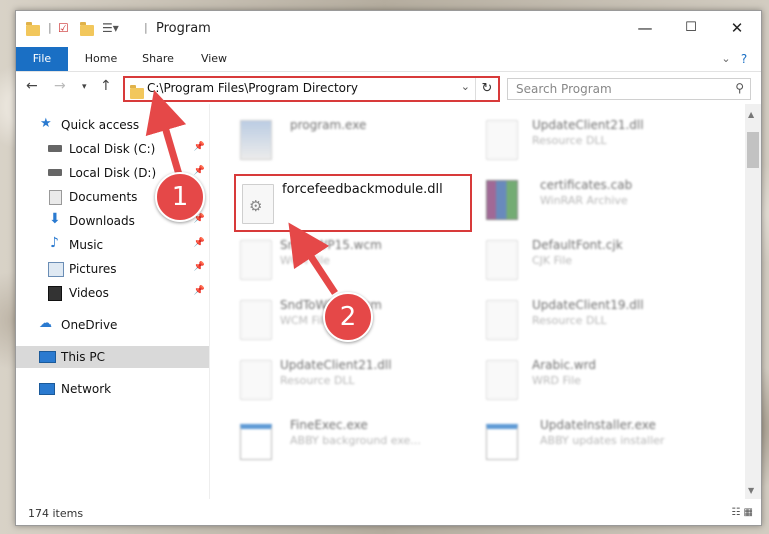 This screenshot has height=534, width=769. What do you see at coordinates (313, 258) in the screenshot?
I see `arrow-to-file` at bounding box center [313, 258].